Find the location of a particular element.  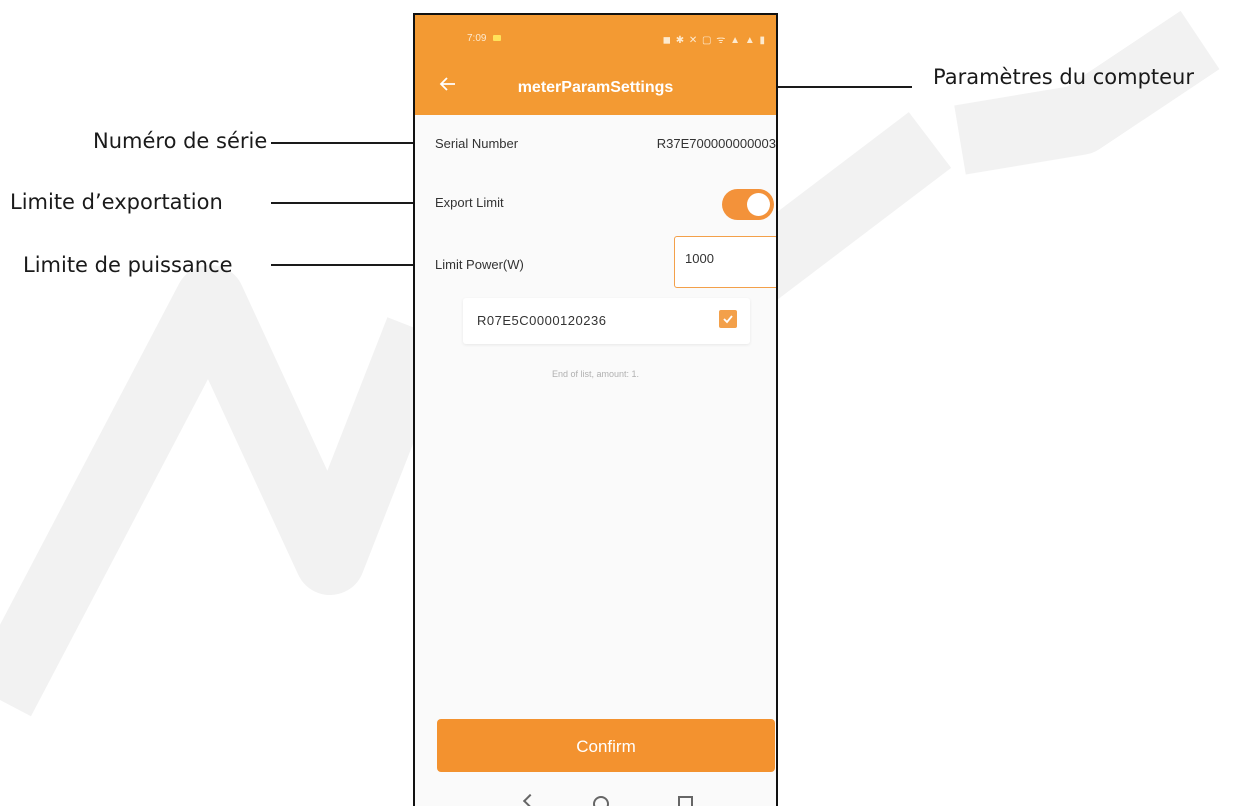

device-list-item: R07E5C0000120236 is located at coordinates (606, 321).